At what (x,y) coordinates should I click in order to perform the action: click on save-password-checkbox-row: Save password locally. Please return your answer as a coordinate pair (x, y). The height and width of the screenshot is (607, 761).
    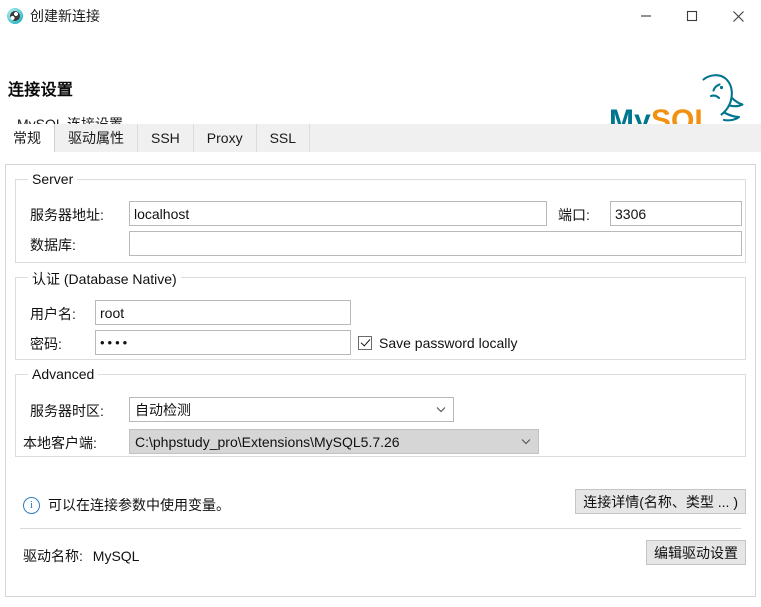
    Looking at the image, I should click on (438, 343).